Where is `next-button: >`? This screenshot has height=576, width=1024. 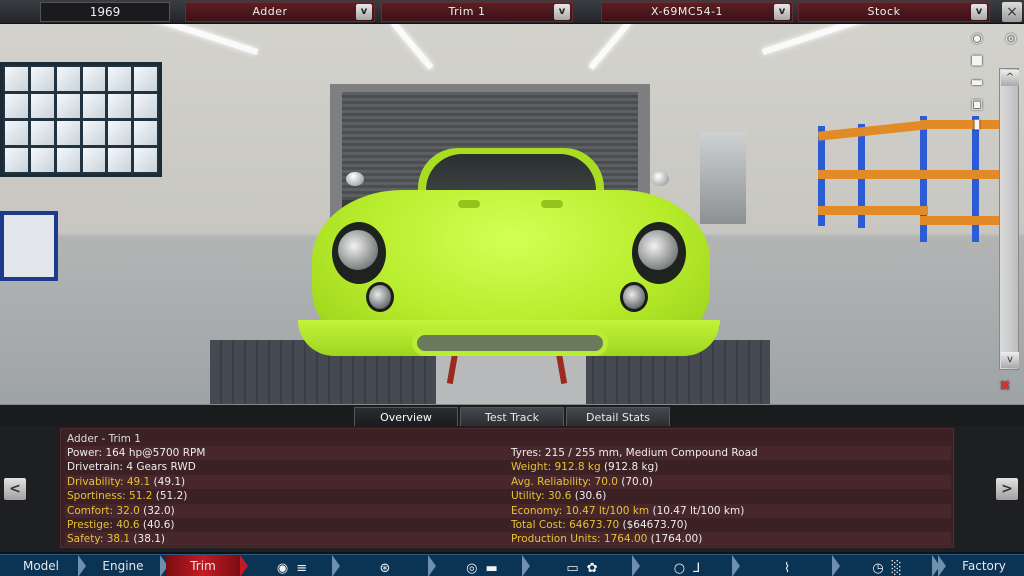
next-button: > is located at coordinates (1007, 489).